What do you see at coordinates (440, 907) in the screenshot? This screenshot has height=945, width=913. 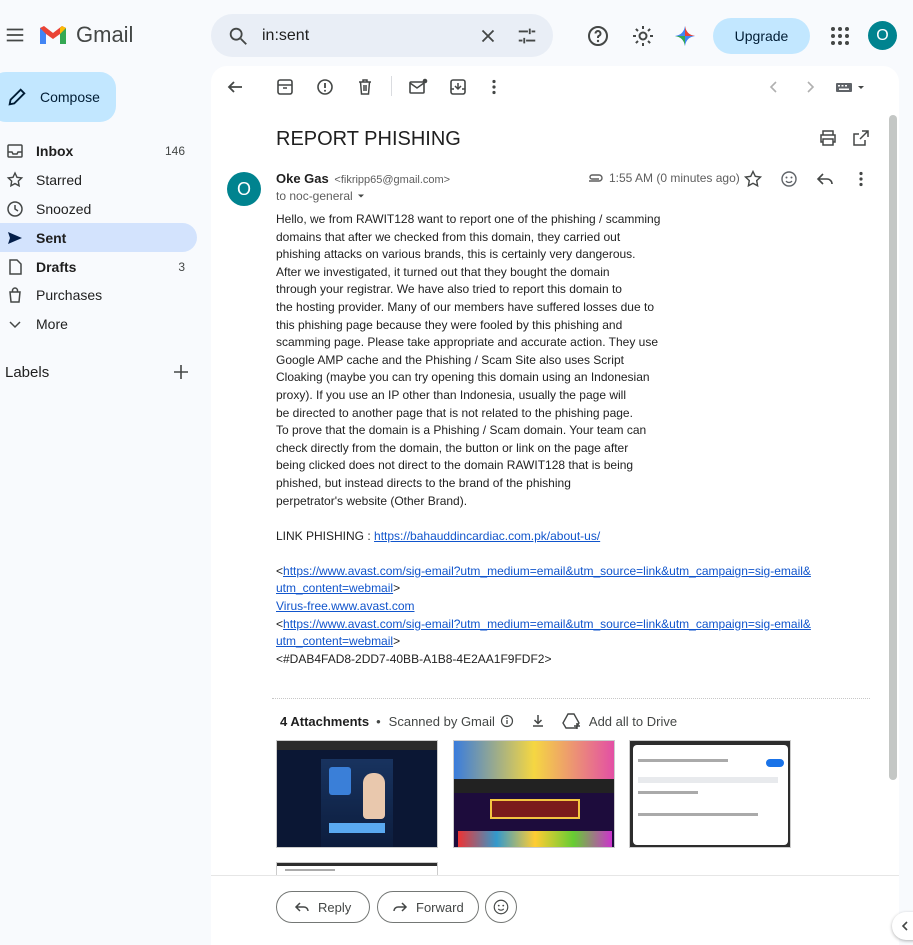 I see `forward-label: Forward` at bounding box center [440, 907].